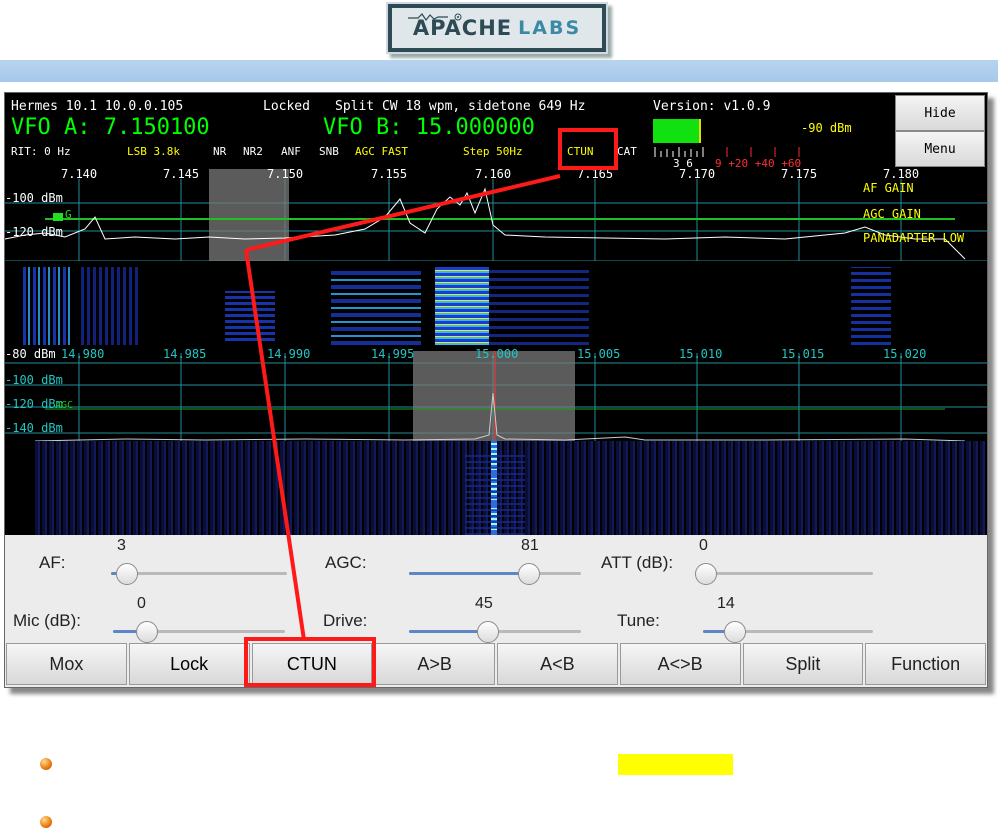  I want to click on freq-label: 15.015, so click(803, 354).